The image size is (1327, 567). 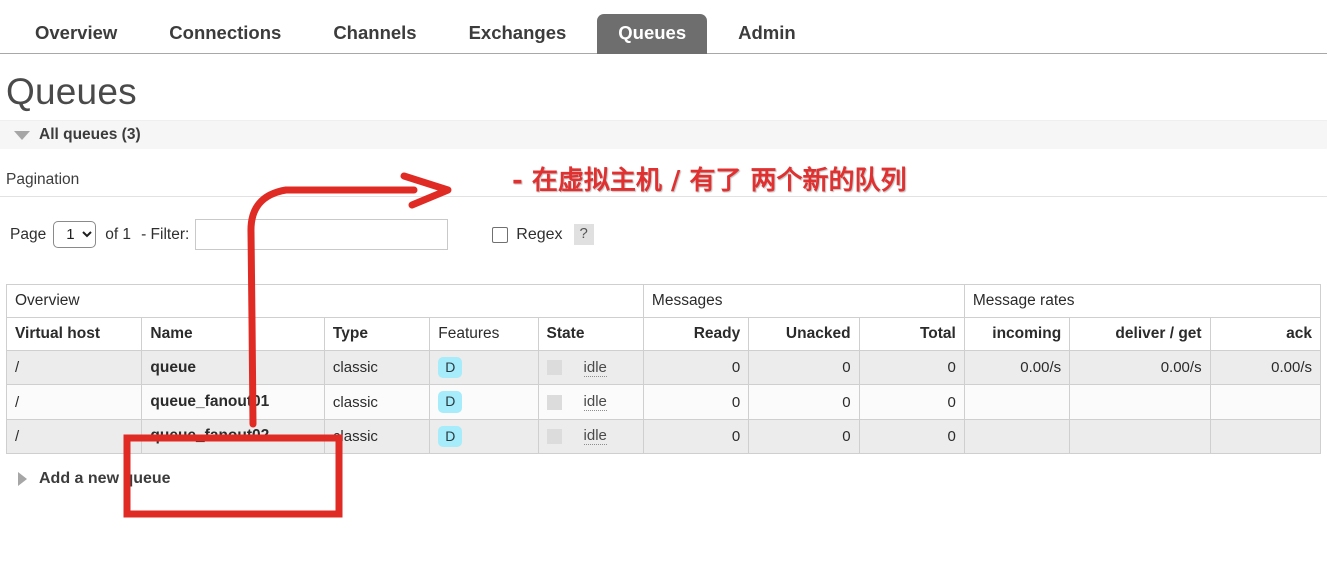 I want to click on chevron-down-icon, so click(x=22, y=135).